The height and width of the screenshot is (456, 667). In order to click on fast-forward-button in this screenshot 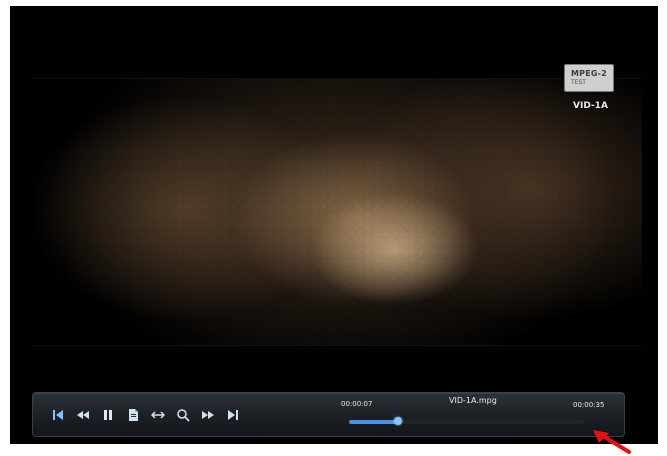, I will do `click(208, 415)`.